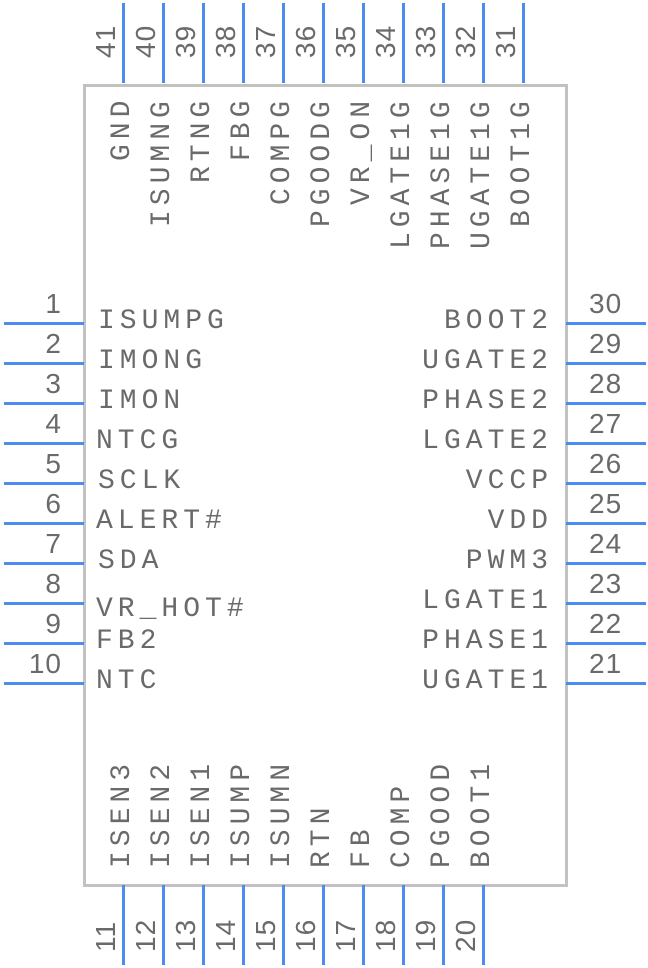  I want to click on pin-label: FBG, so click(242, 128).